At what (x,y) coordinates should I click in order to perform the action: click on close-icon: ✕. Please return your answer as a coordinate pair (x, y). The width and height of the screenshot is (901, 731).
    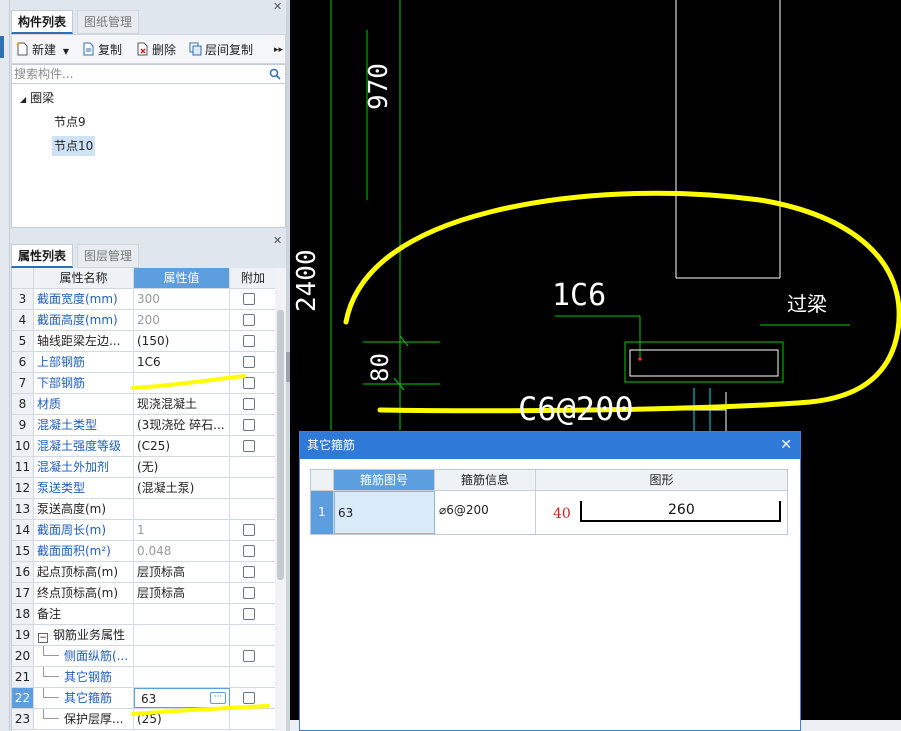
    Looking at the image, I should click on (786, 445).